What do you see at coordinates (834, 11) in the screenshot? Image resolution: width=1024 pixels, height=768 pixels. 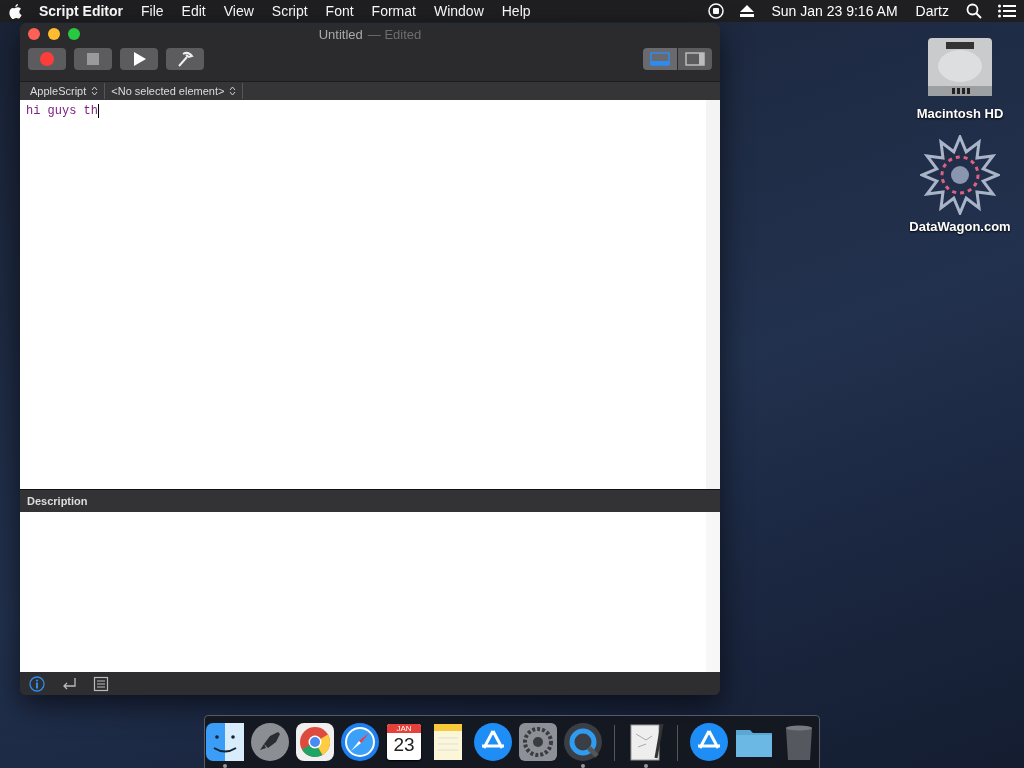 I see `menu-clock: Sun Jan 23 9:16 AM` at bounding box center [834, 11].